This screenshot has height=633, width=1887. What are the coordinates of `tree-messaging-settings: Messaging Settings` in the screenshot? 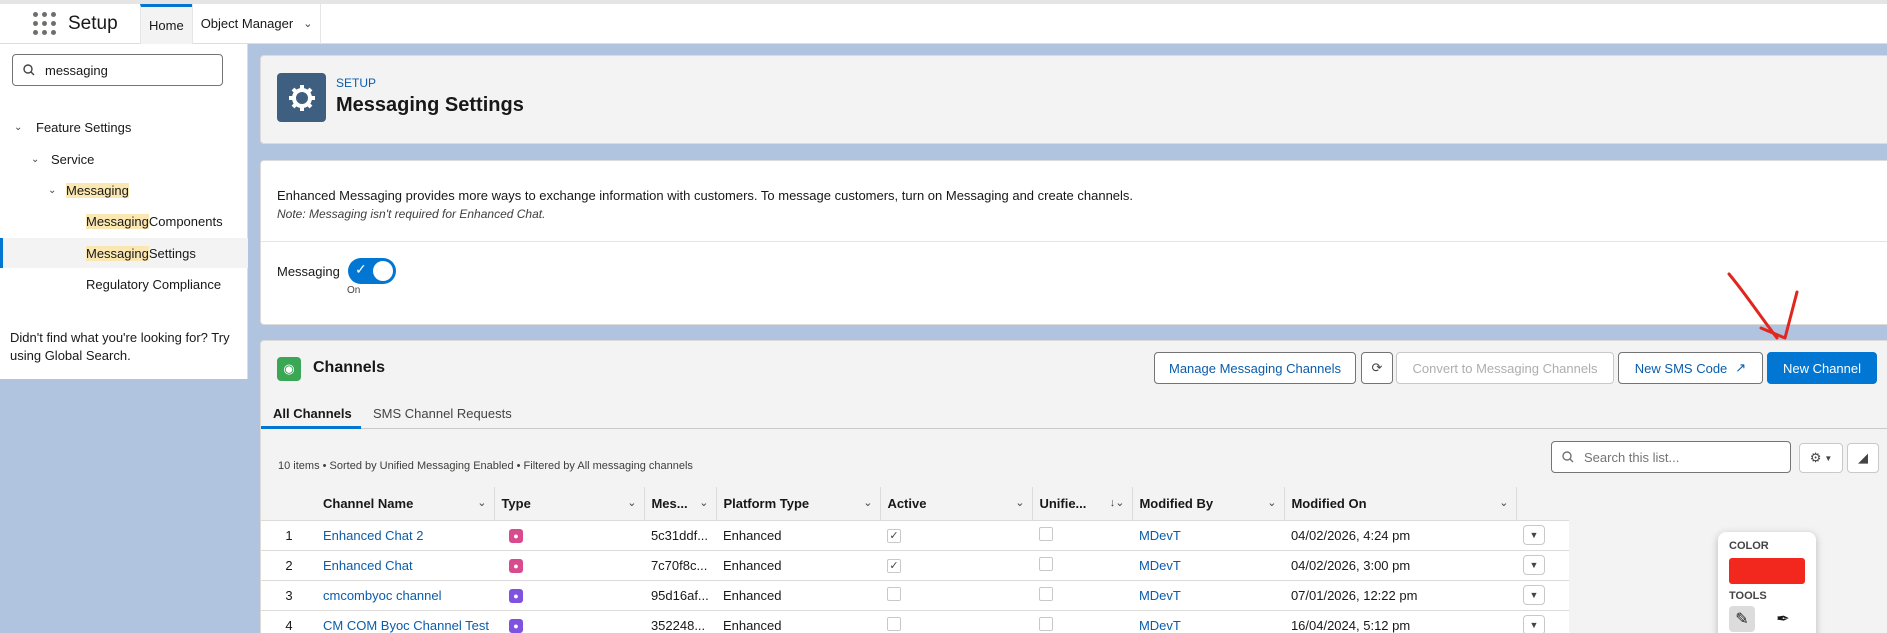 It's located at (141, 253).